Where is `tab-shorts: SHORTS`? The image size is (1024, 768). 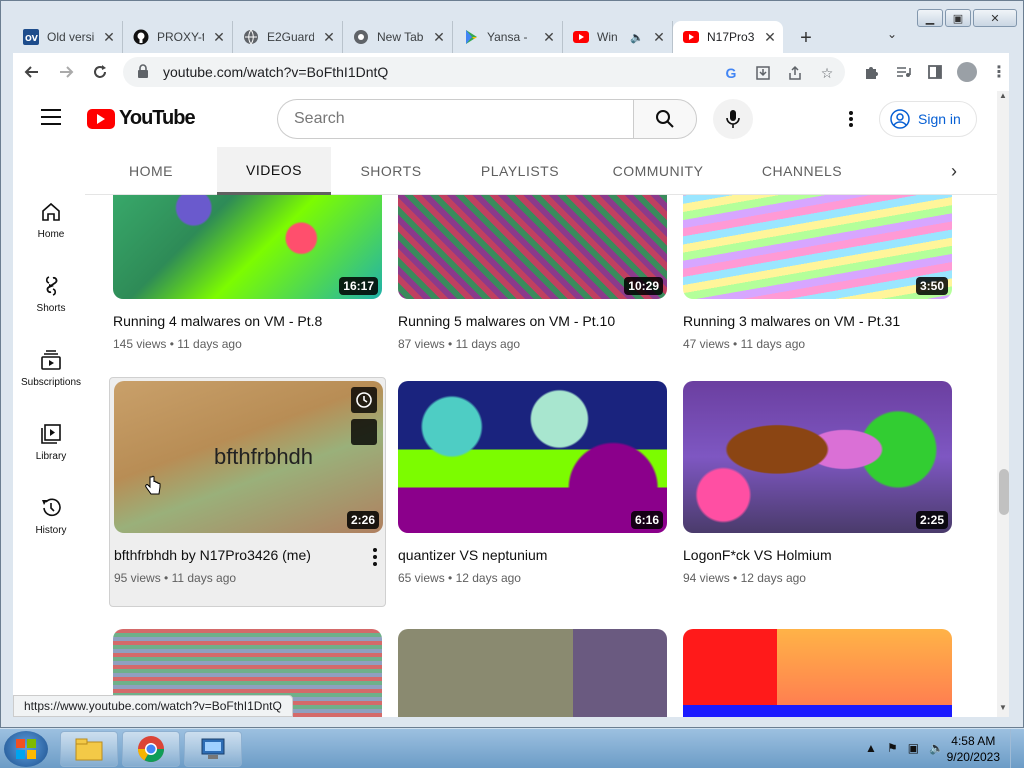
tab-shorts: SHORTS is located at coordinates (391, 171).